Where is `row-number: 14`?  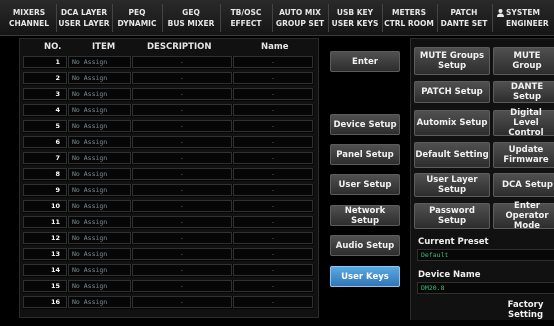 row-number: 14 is located at coordinates (45, 270).